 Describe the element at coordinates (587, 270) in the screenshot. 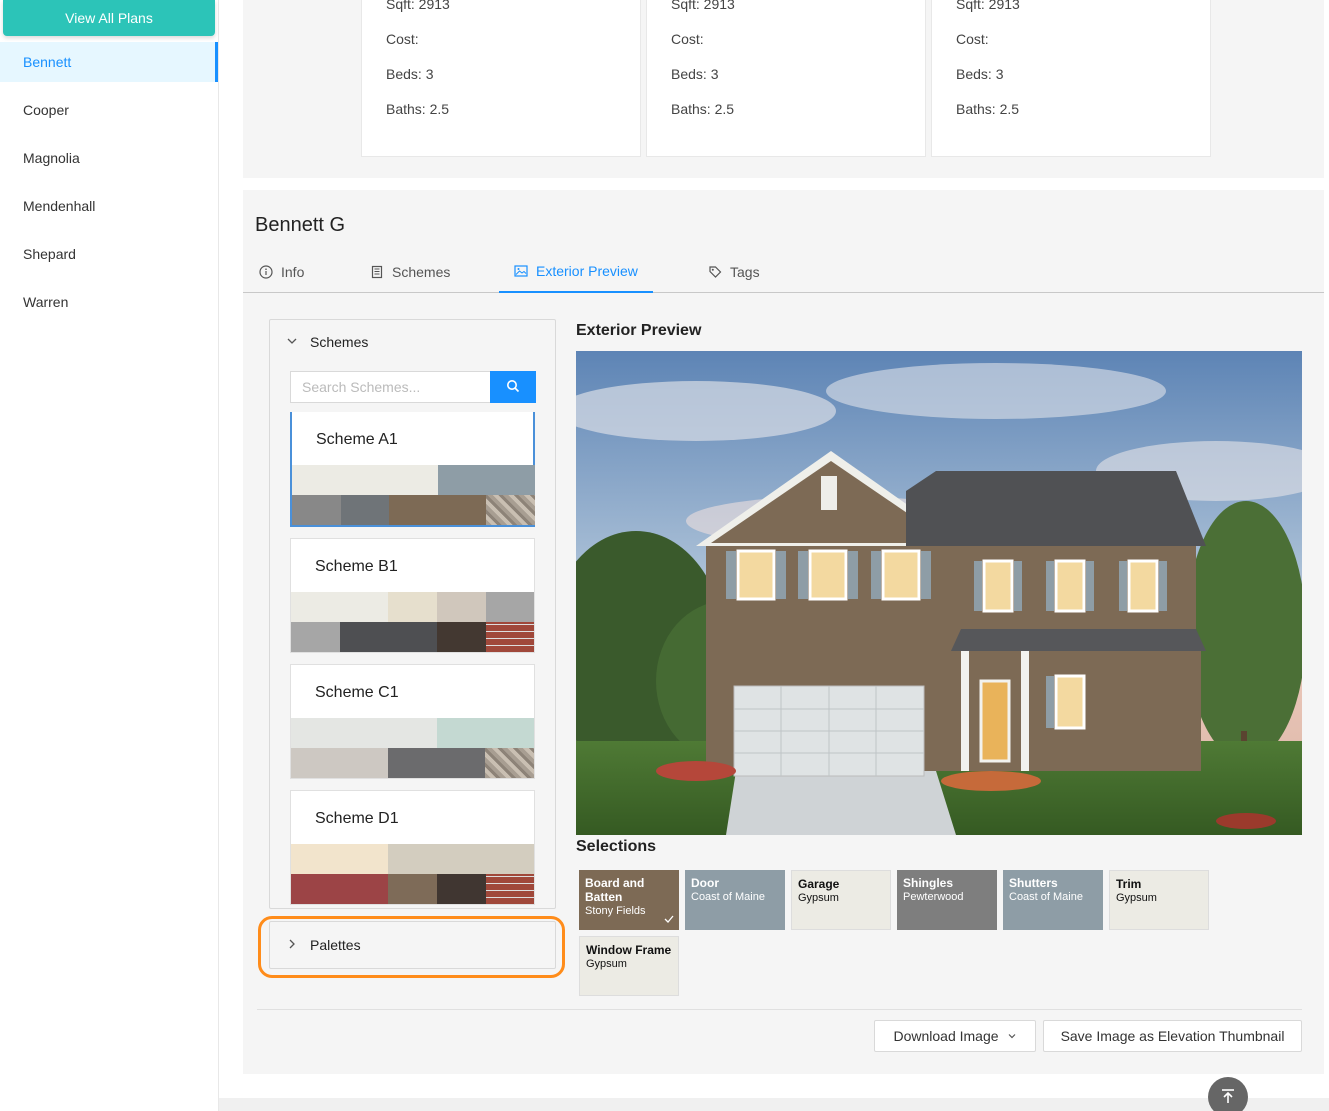

I see `tab-label: Exterior Preview` at that location.